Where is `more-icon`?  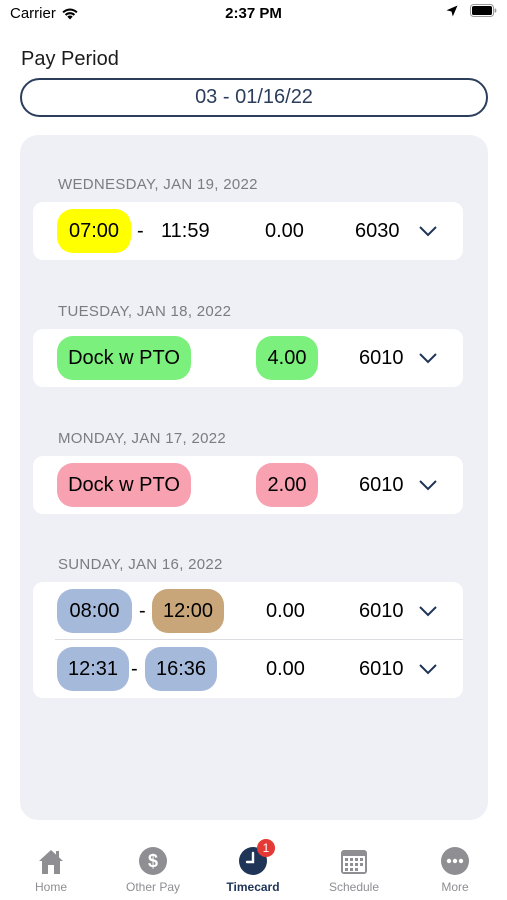 more-icon is located at coordinates (455, 861).